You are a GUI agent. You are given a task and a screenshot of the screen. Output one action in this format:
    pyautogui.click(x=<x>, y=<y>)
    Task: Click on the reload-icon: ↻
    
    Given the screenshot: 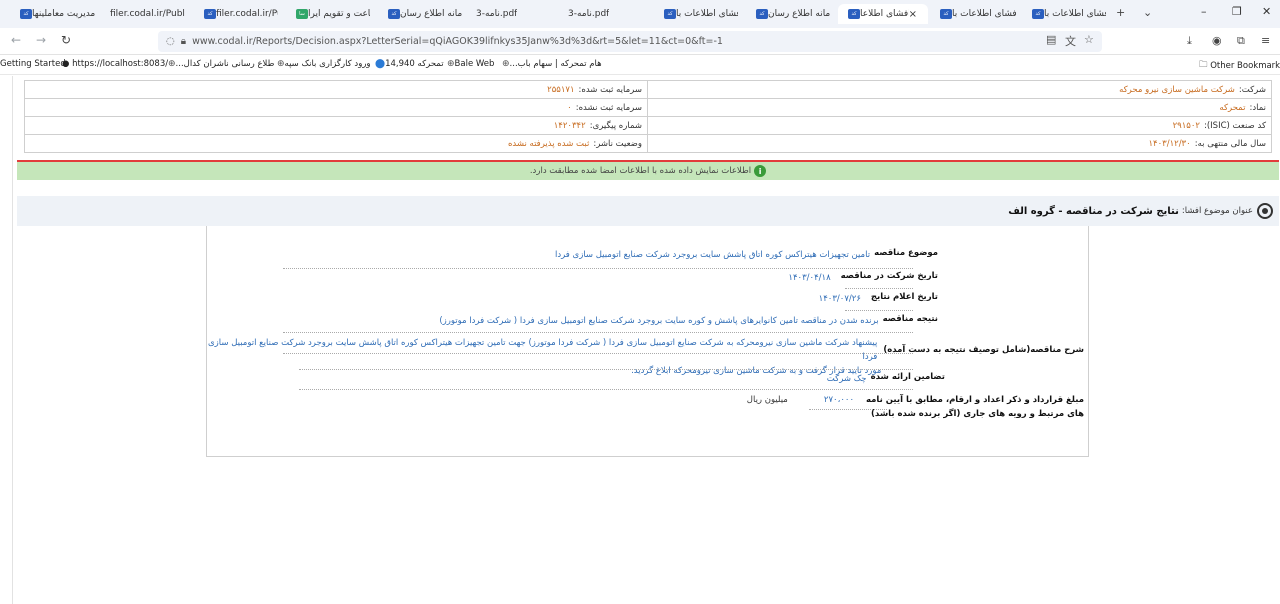 What is the action you would take?
    pyautogui.click(x=66, y=40)
    